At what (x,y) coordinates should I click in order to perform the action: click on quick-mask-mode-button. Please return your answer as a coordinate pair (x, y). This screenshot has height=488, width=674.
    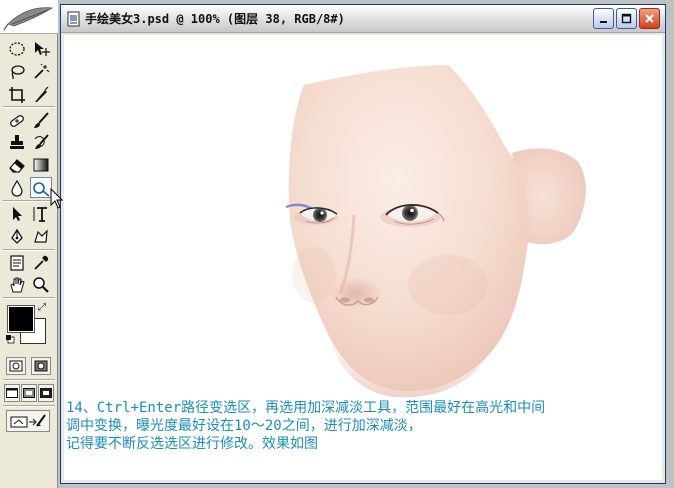
    Looking at the image, I should click on (41, 366).